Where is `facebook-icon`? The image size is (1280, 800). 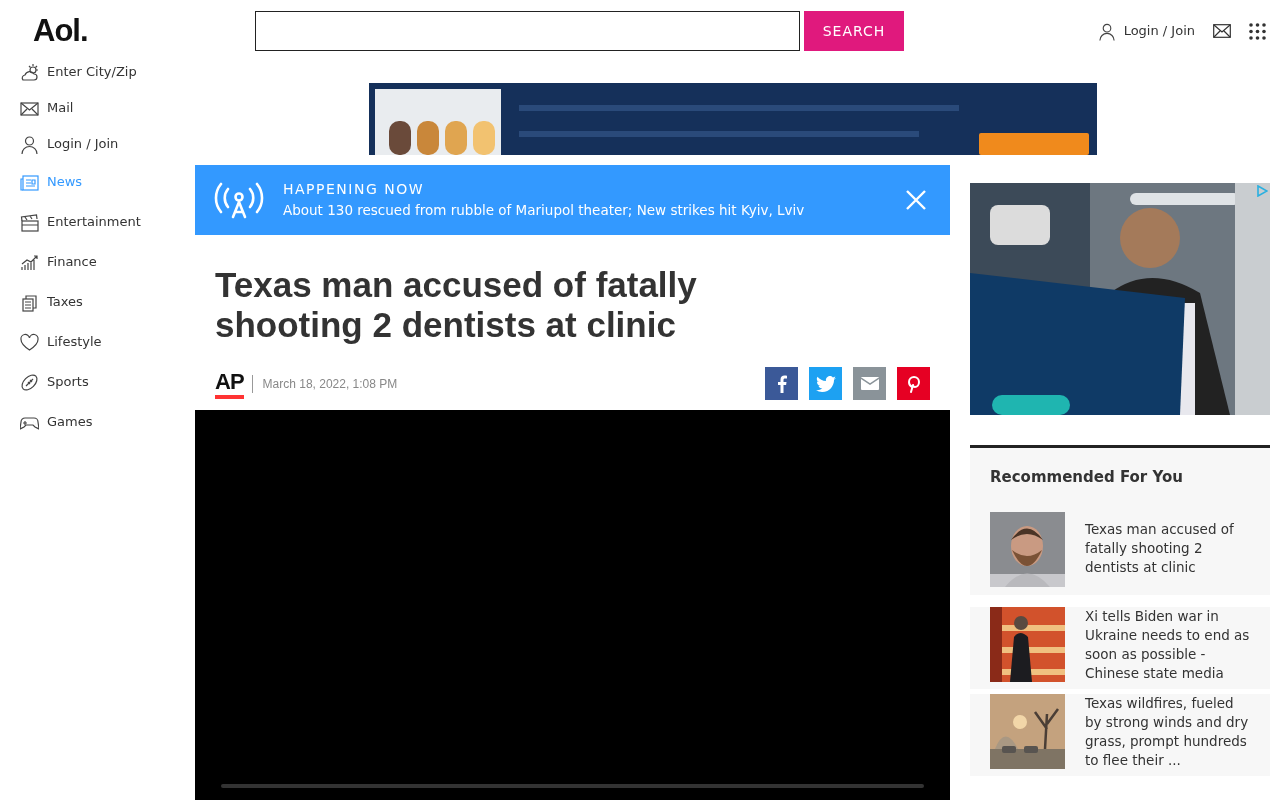
facebook-icon is located at coordinates (781, 383).